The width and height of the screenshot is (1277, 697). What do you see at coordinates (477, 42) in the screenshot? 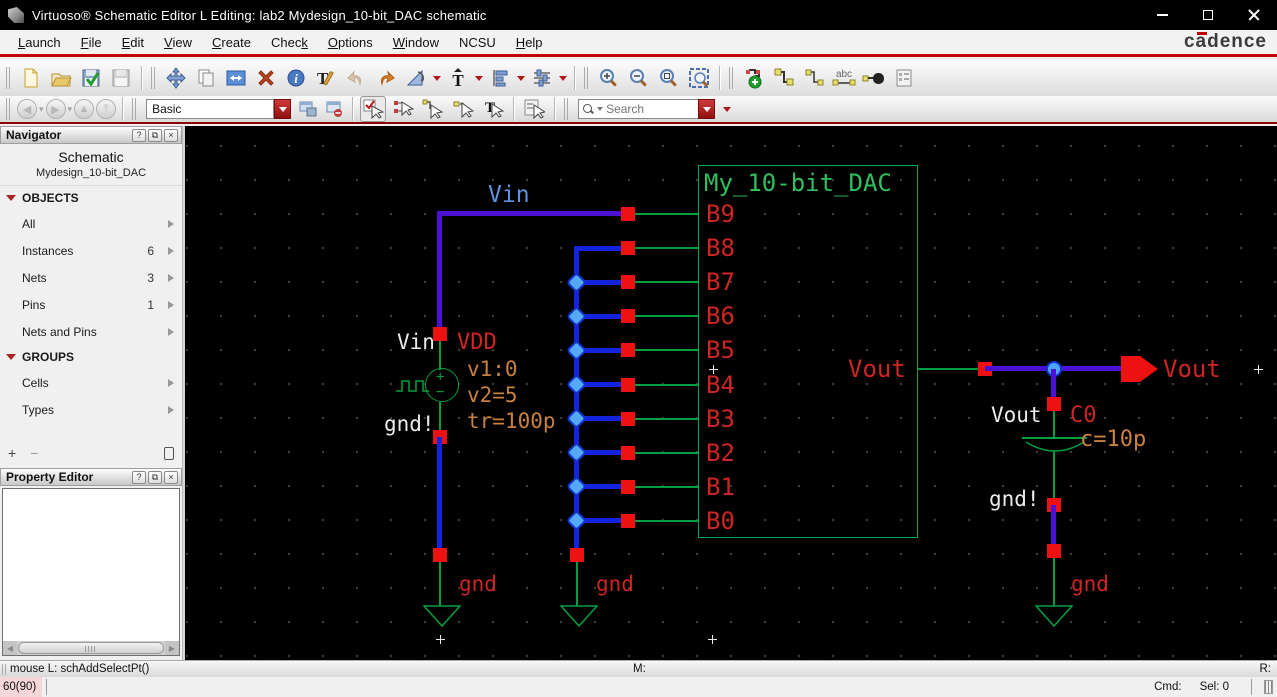
I see `menu-ncsu: NCSU` at bounding box center [477, 42].